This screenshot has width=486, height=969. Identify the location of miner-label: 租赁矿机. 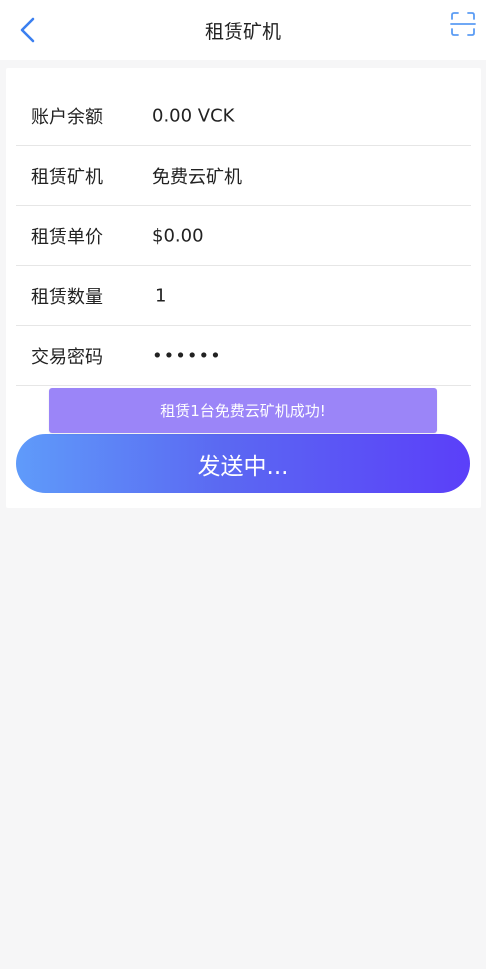
(67, 177).